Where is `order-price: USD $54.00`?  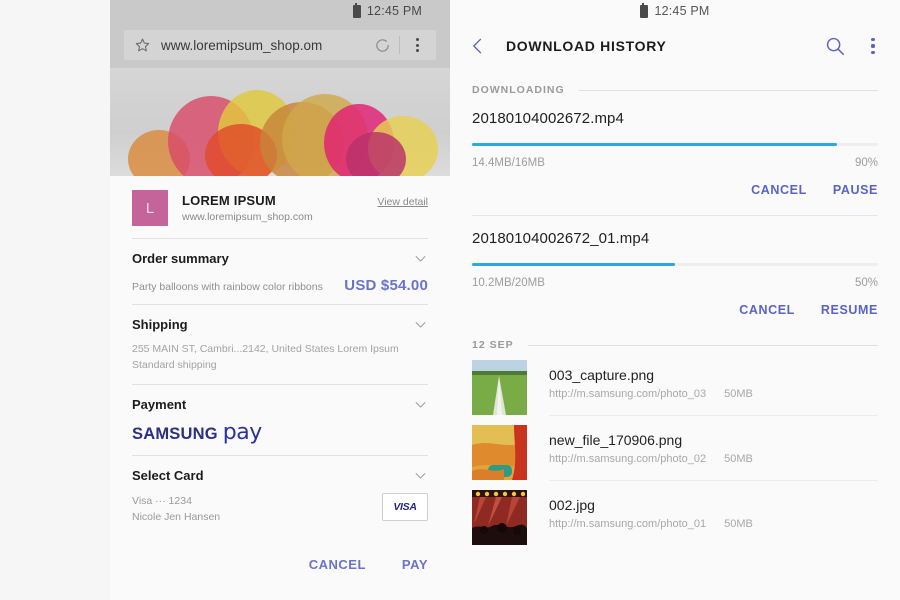 order-price: USD $54.00 is located at coordinates (386, 285).